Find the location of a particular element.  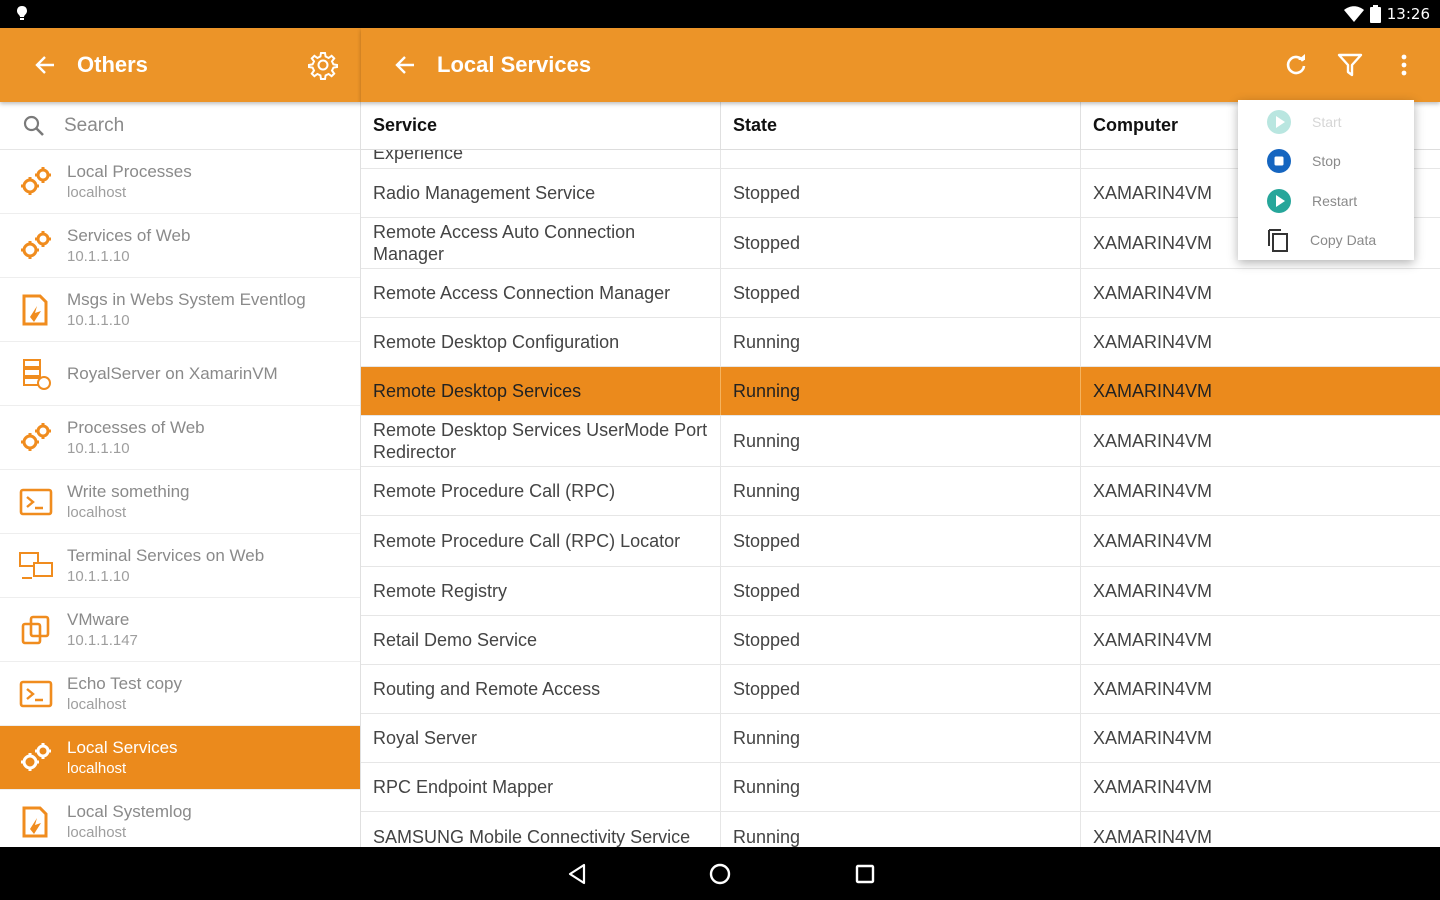

sidebar-item-subtitle: 10.1.1.147 is located at coordinates (102, 640).